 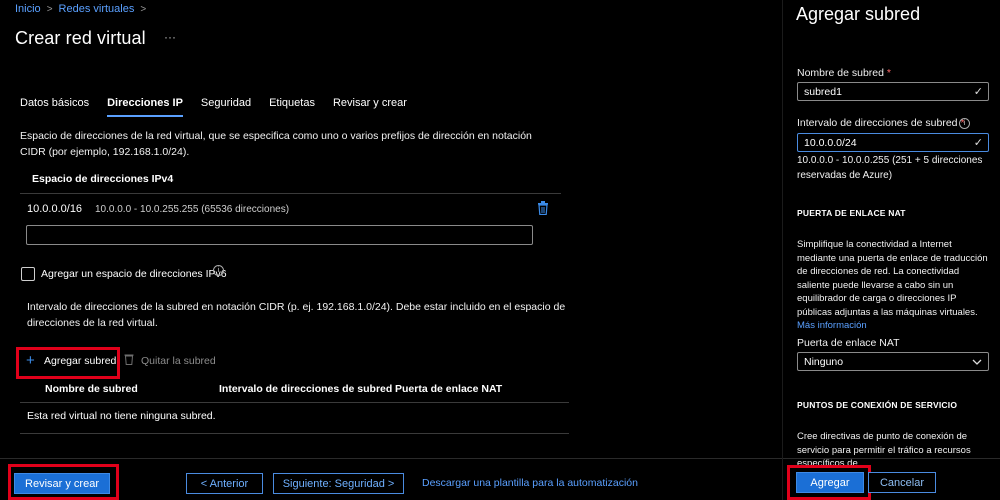 What do you see at coordinates (226, 107) in the screenshot?
I see `tab-security: Seguridad` at bounding box center [226, 107].